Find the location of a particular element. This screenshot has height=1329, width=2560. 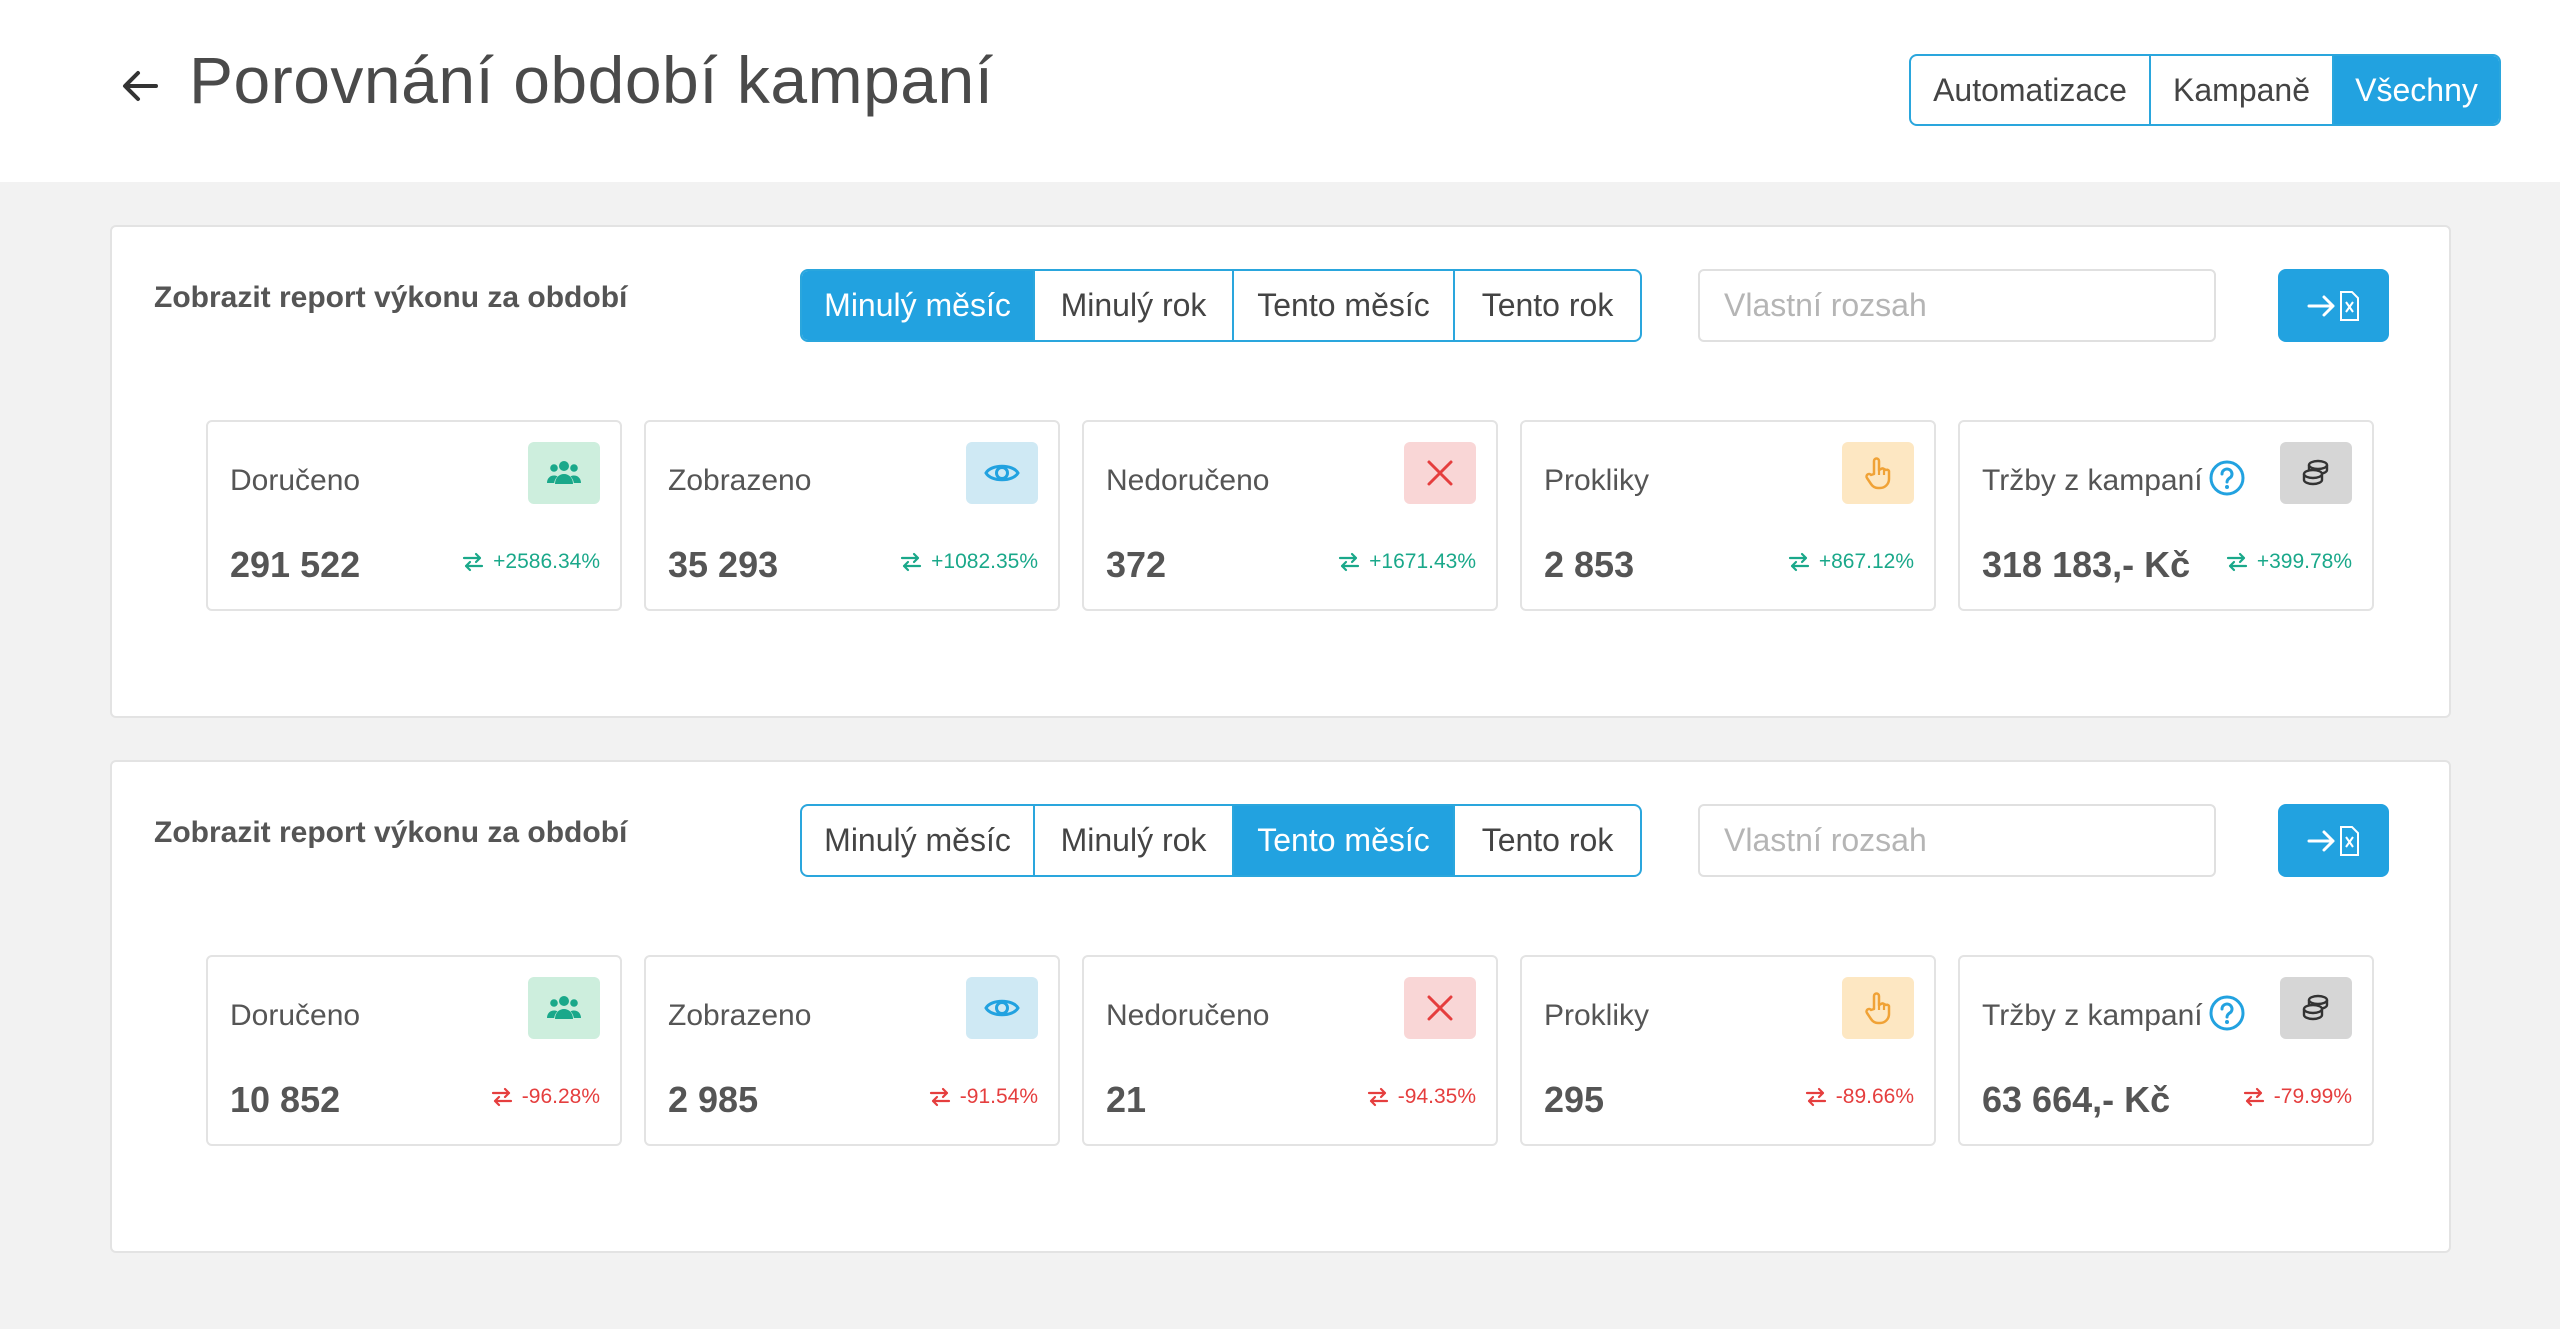

metric-change-value: +1671.43% is located at coordinates (1422, 561).